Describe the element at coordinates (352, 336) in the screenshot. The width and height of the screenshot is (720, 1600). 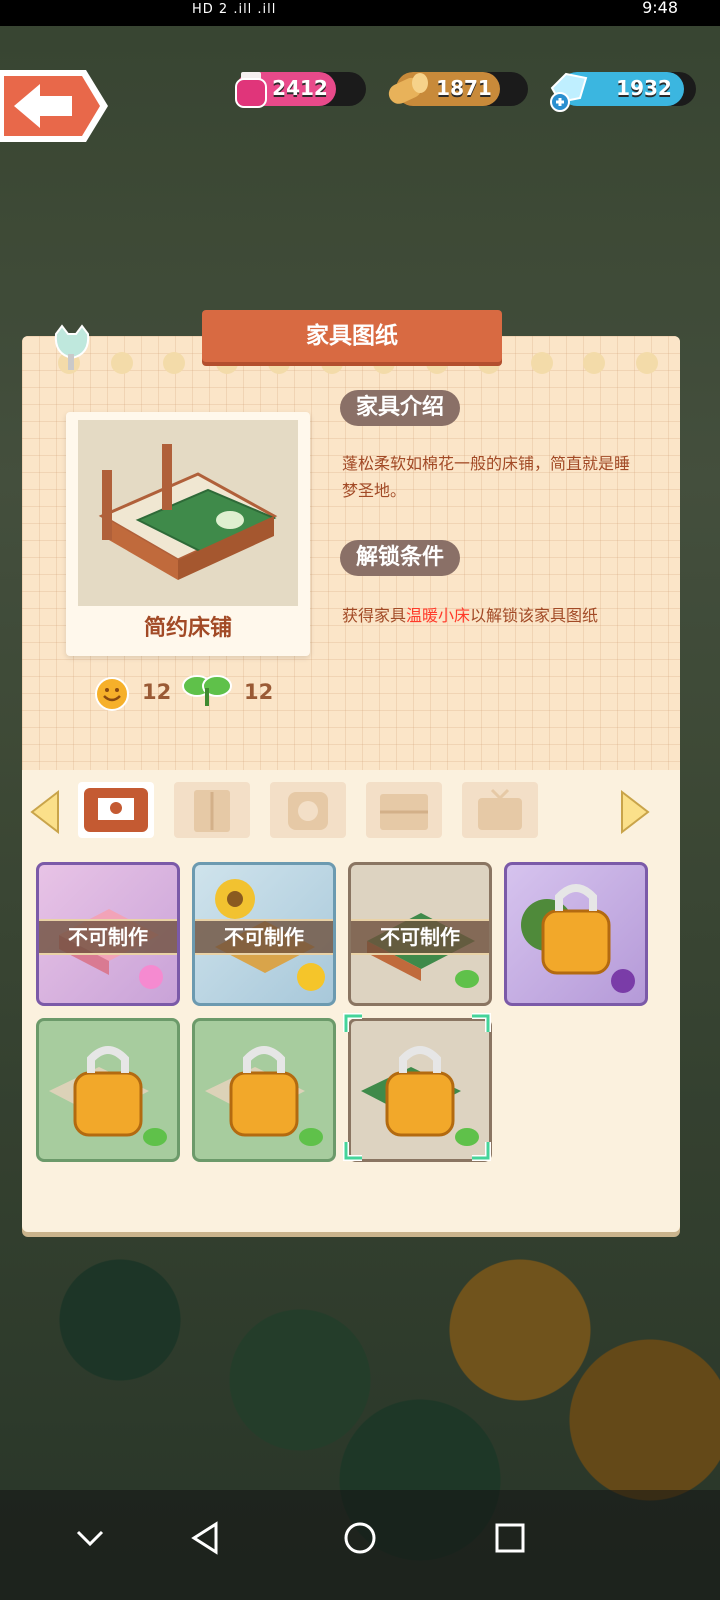
I see `panel-title: 家具图纸` at that location.